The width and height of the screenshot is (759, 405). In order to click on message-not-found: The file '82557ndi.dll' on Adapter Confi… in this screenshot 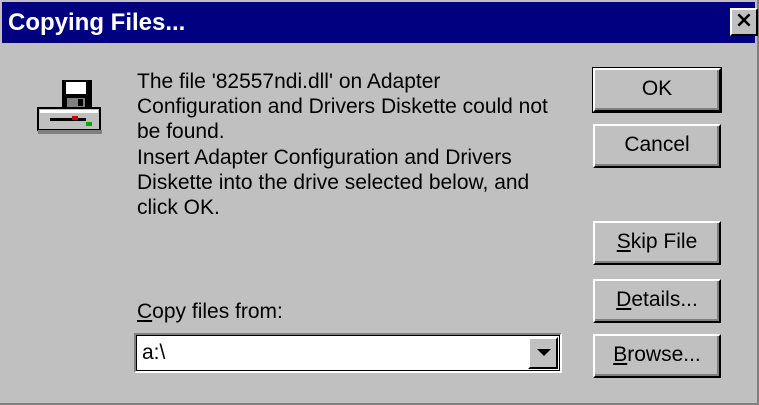, I will do `click(342, 106)`.